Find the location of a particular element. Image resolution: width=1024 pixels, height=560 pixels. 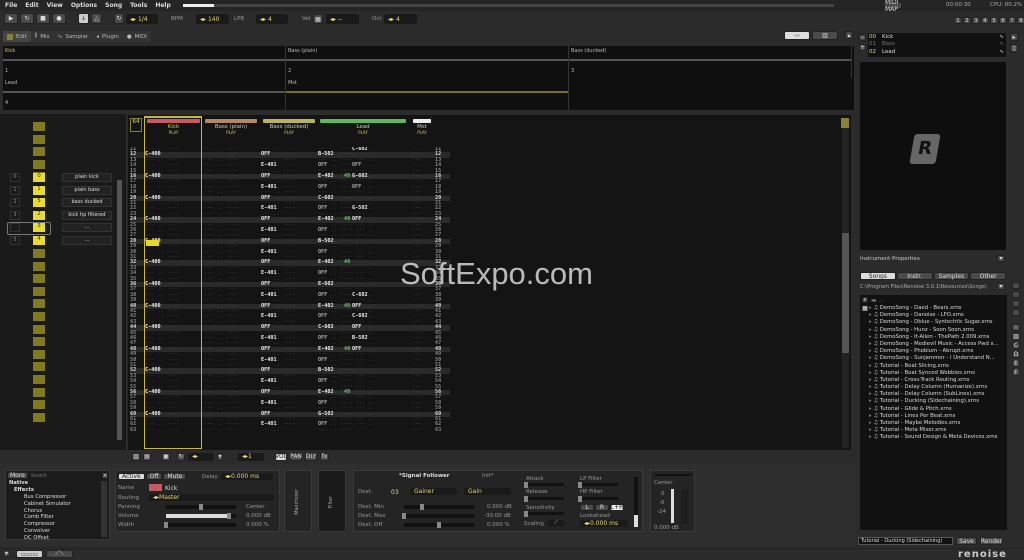

sequence-section-name: kick hp filtered is located at coordinates (87, 215).